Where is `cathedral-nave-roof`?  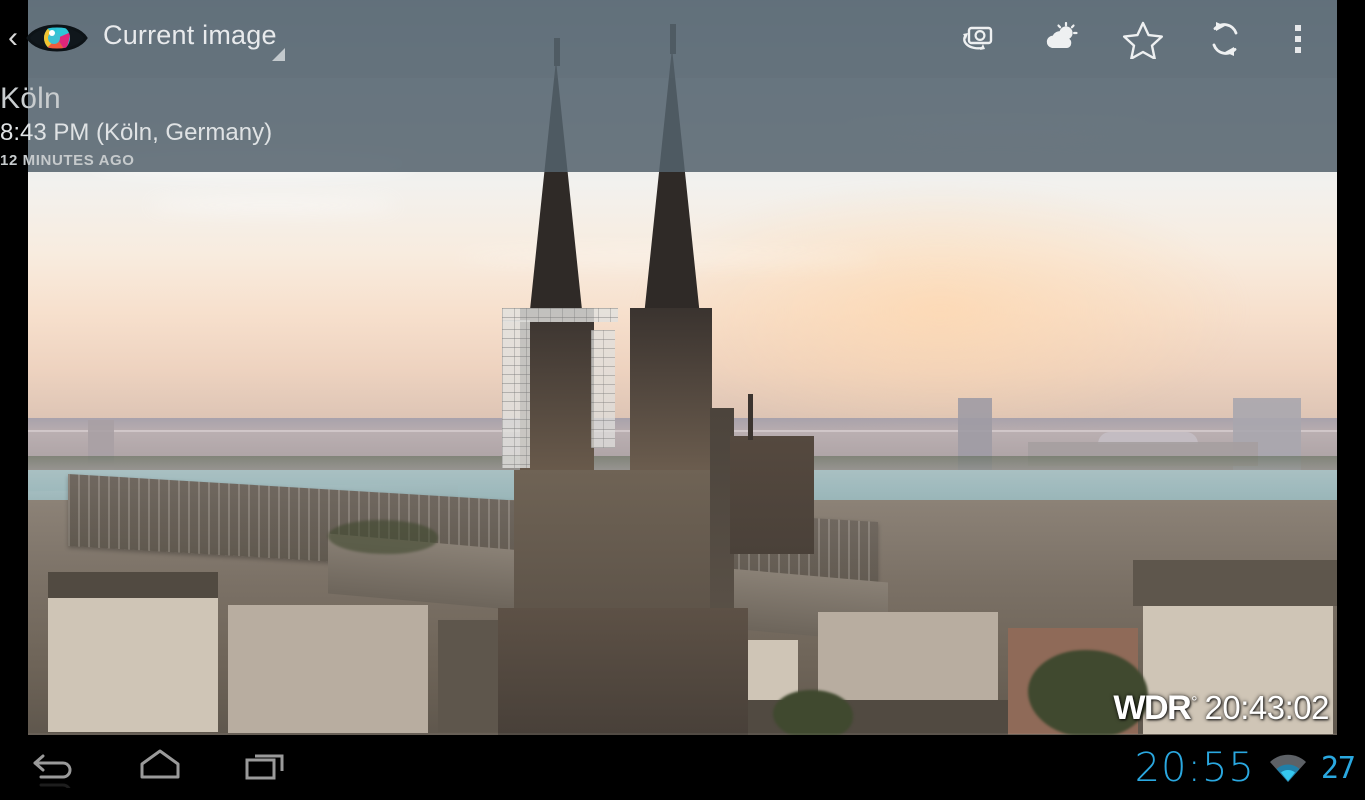
cathedral-nave-roof is located at coordinates (772, 495).